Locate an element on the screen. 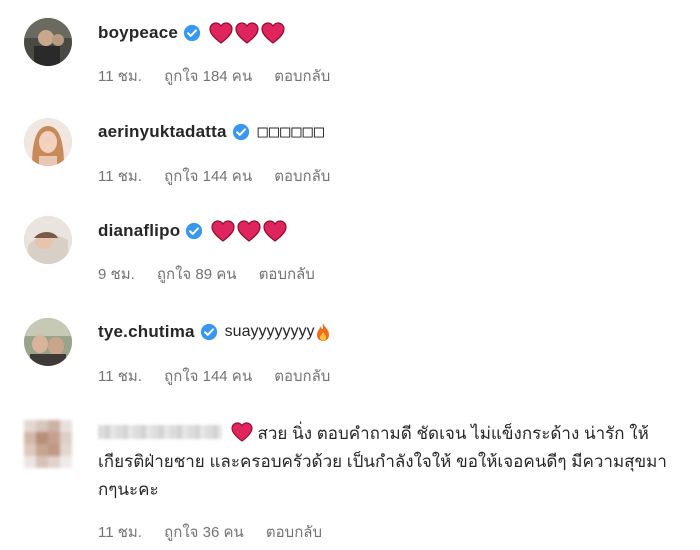 The width and height of the screenshot is (700, 550). username: tye.chutima is located at coordinates (146, 332).